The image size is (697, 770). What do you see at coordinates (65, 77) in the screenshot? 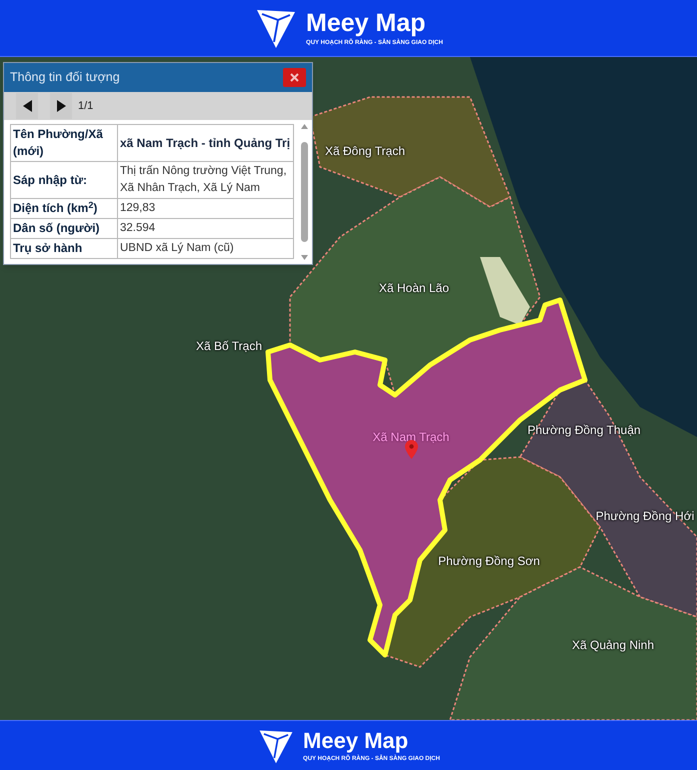
I see `popup-title: Thông tin đối tượng` at bounding box center [65, 77].